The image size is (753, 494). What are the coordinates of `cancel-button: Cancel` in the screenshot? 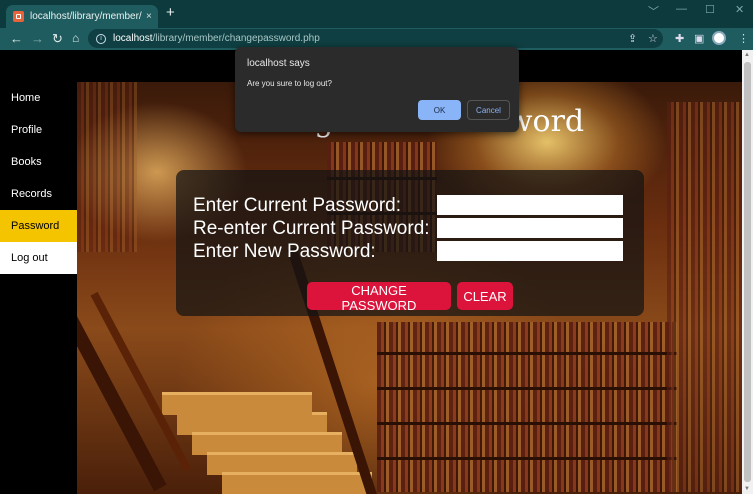 It's located at (488, 110).